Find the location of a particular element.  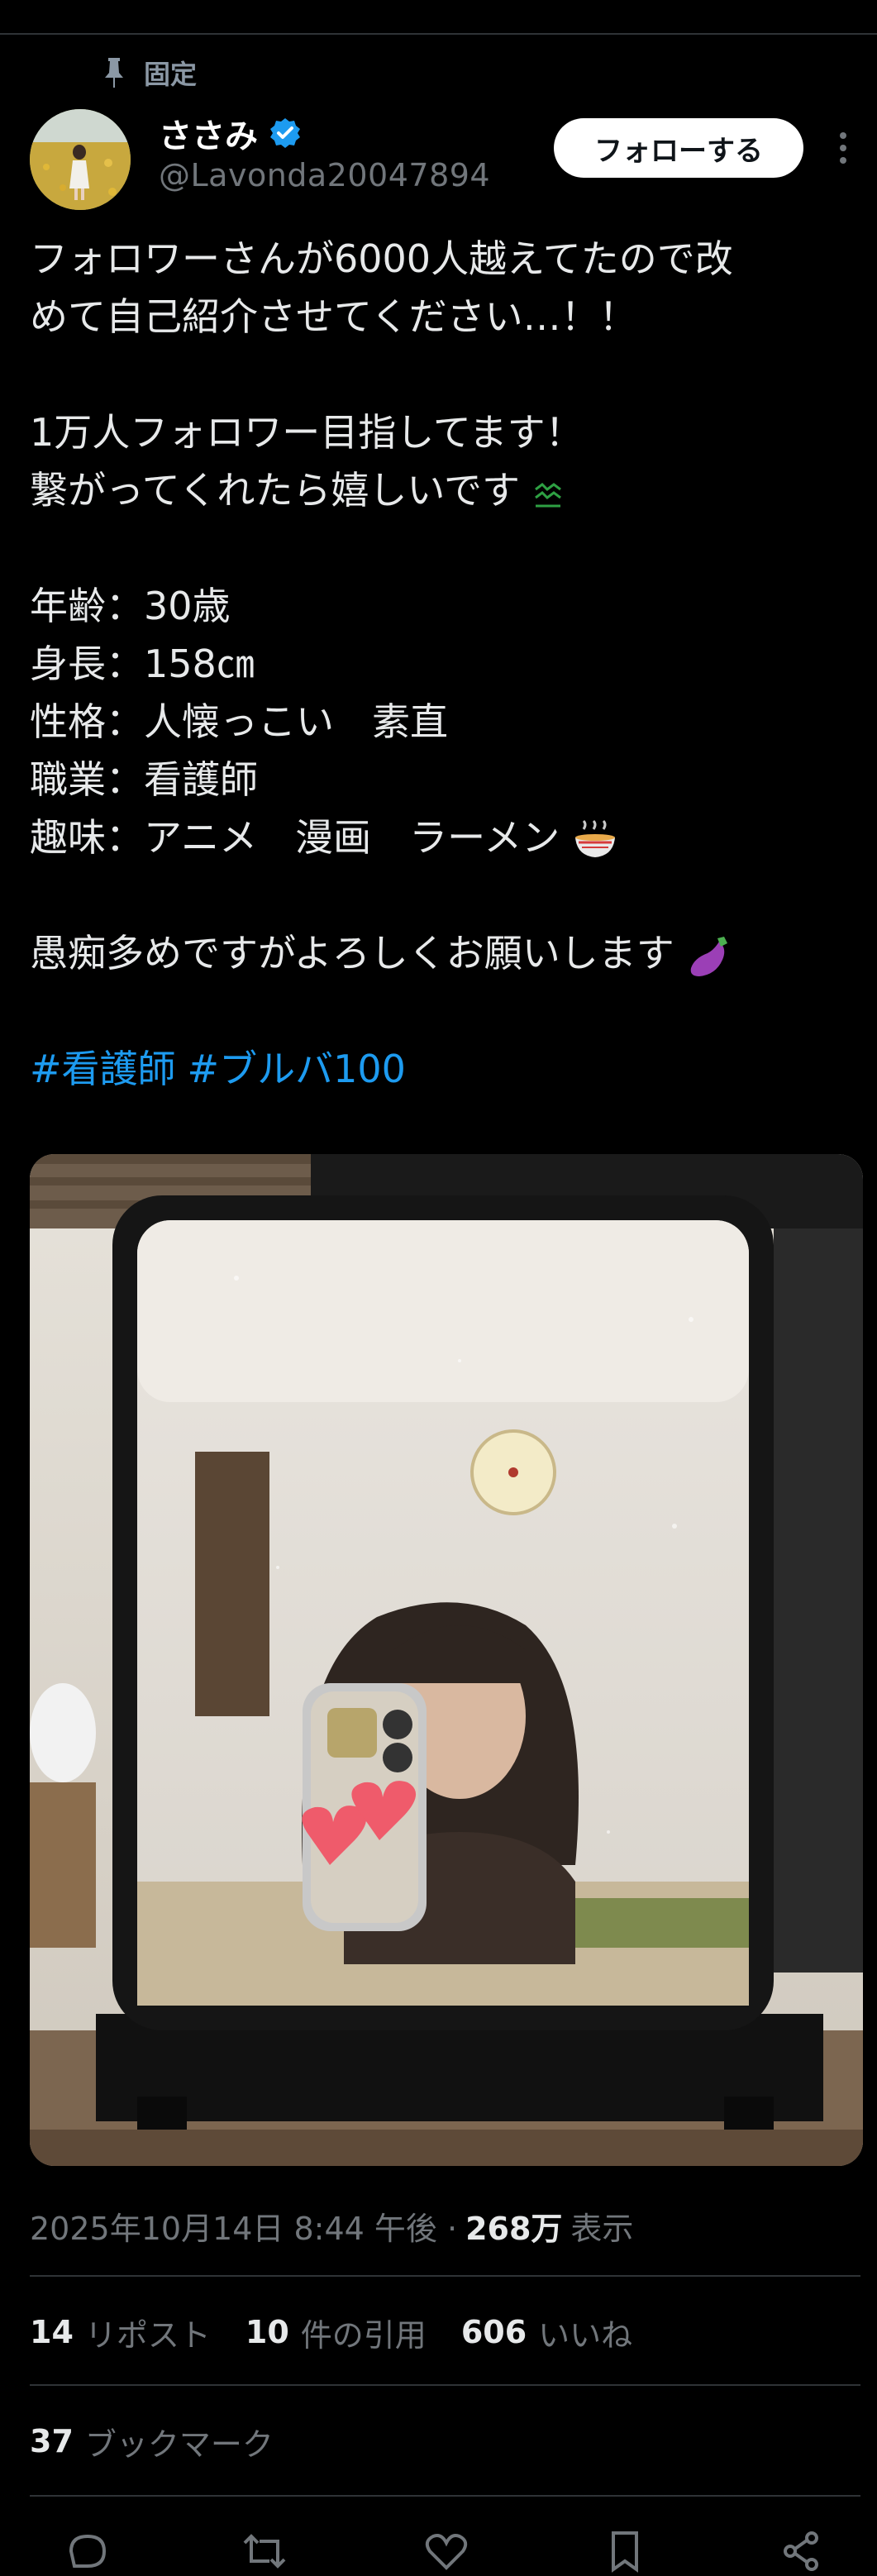

tweet-line-text: 趣味：アニメ 漫画 ラーメン is located at coordinates (295, 837).